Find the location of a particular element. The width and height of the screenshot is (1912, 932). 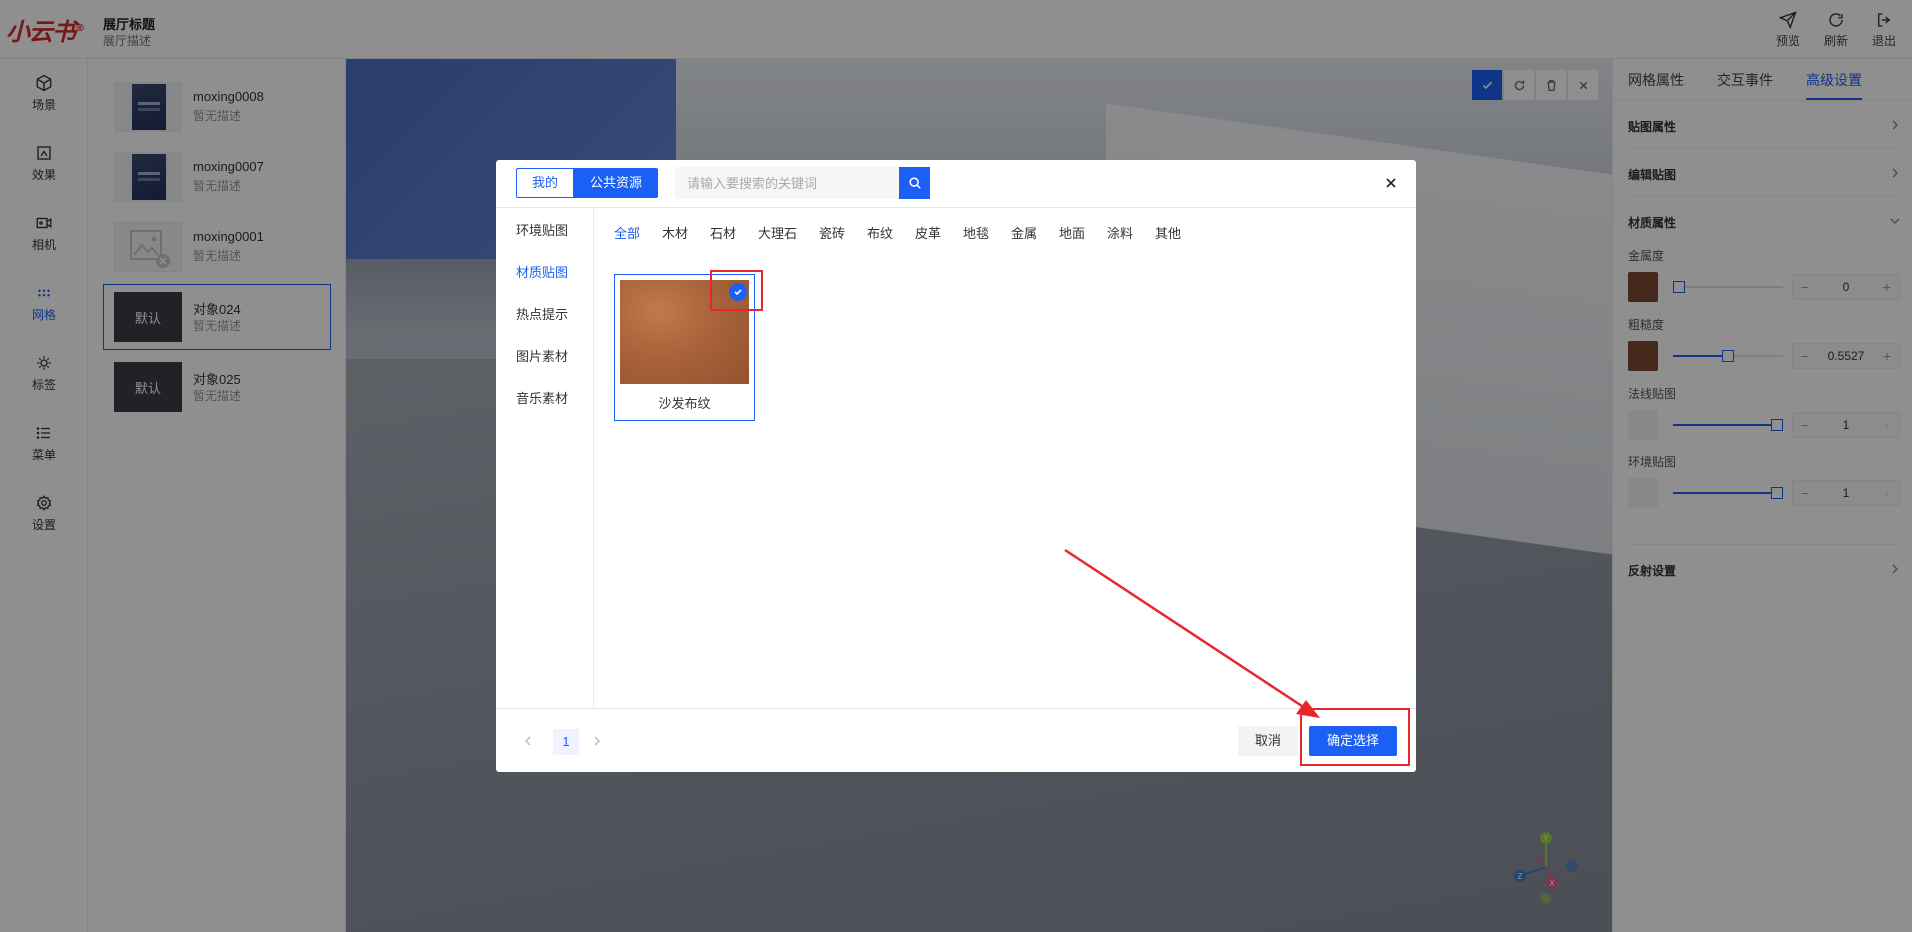

search-input is located at coordinates (787, 183).